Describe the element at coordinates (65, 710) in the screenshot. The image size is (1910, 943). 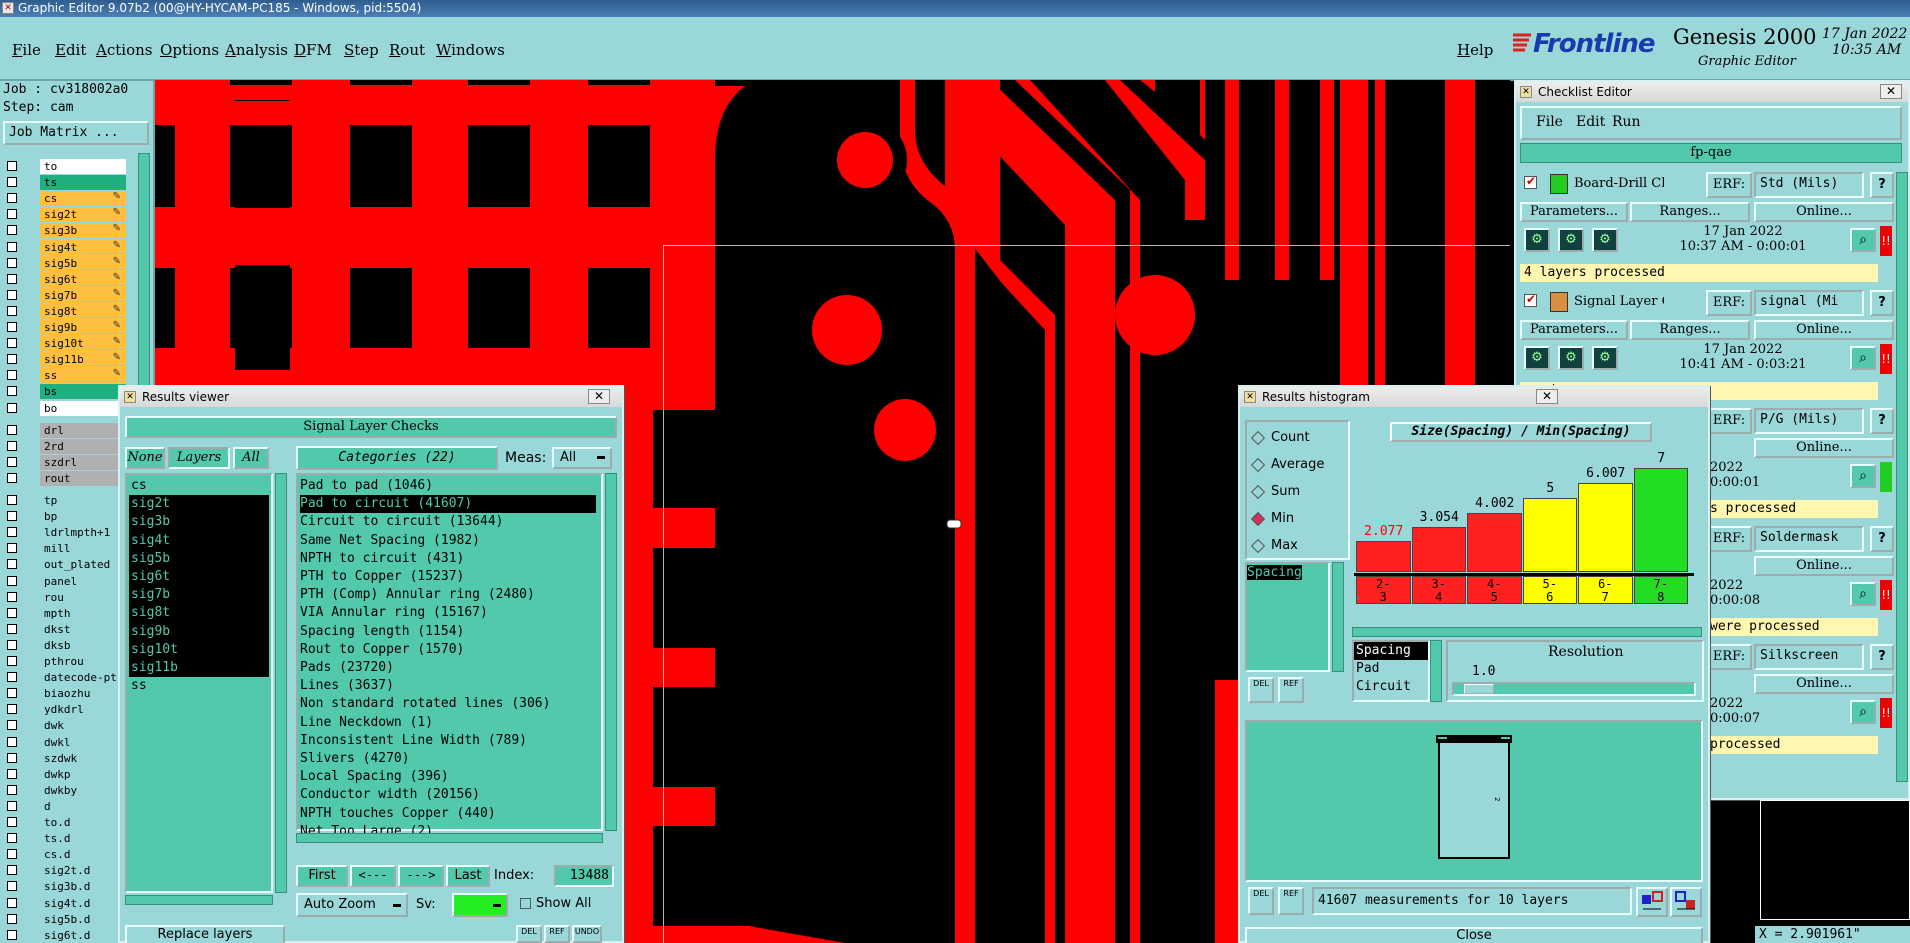
I see `layer-row: ydkdrl` at that location.